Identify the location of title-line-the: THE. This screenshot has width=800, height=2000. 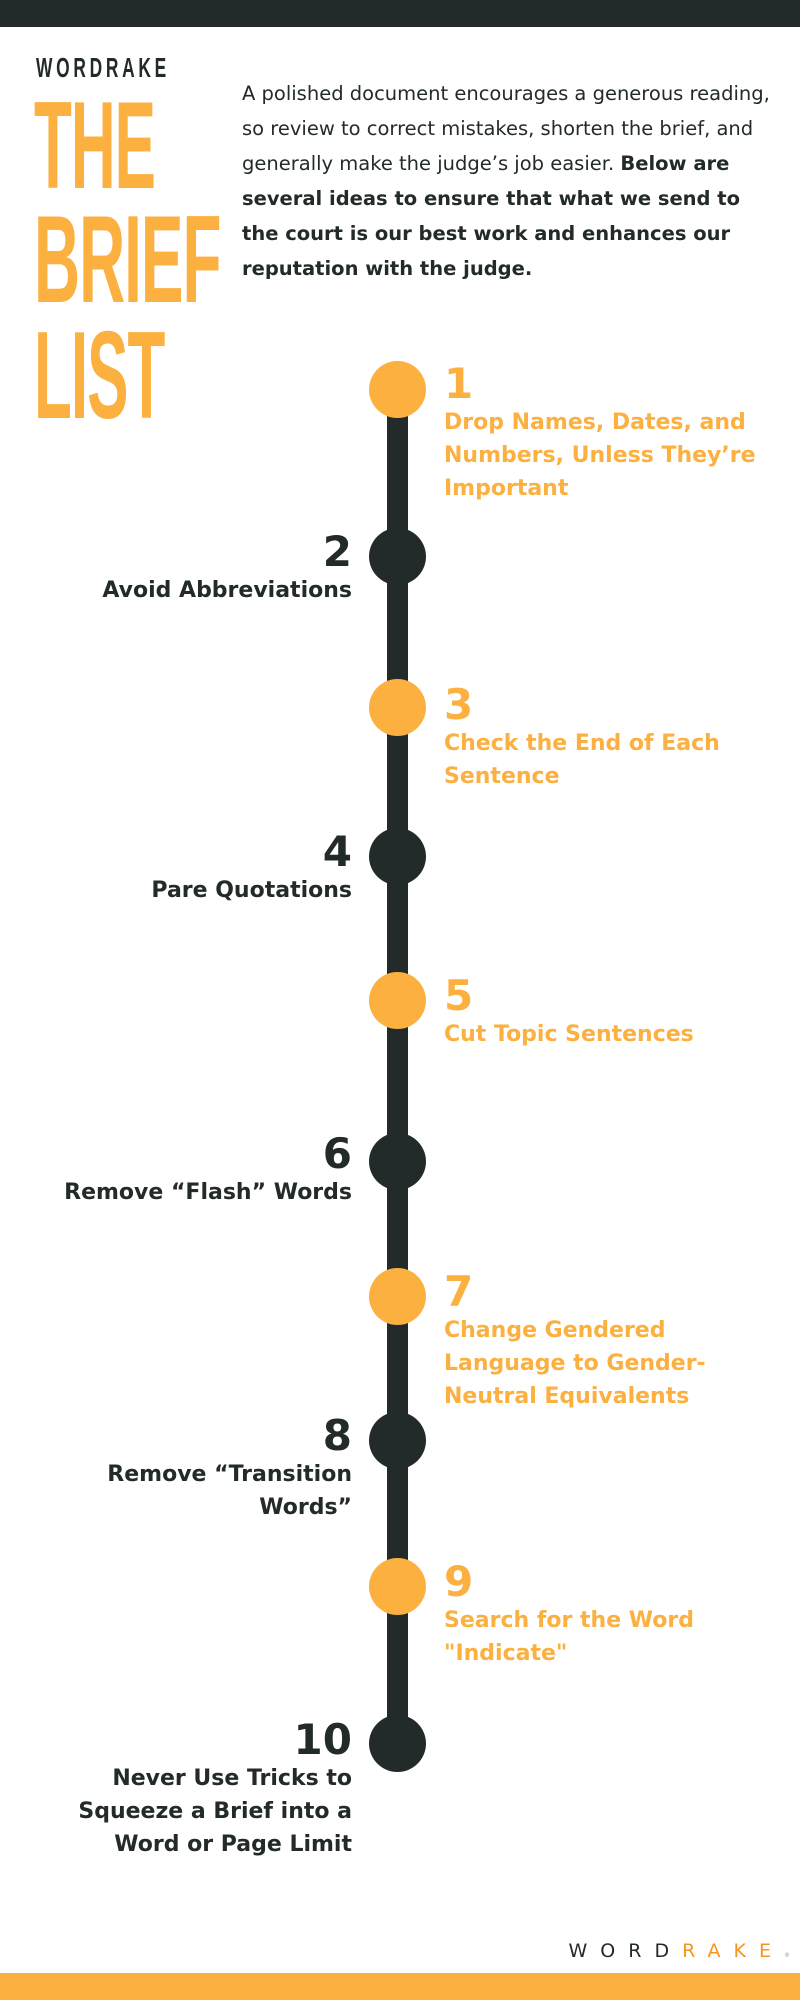
(95, 146).